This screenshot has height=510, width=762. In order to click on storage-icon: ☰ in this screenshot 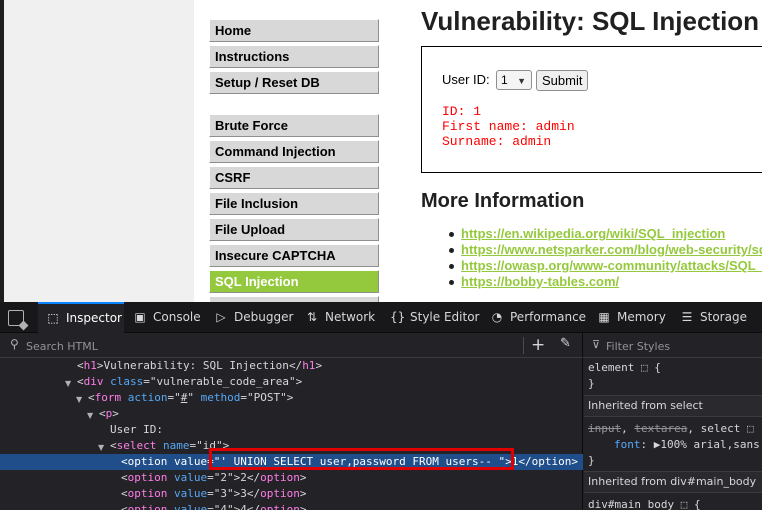, I will do `click(687, 317)`.